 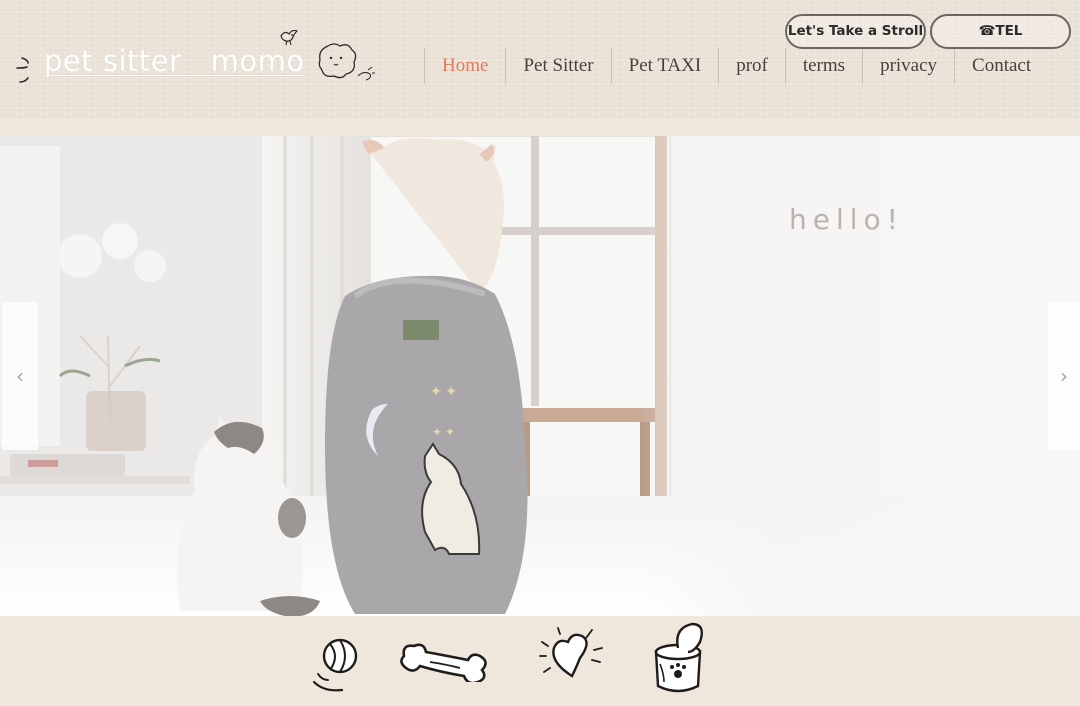 I want to click on hero-heading: hello!, so click(x=846, y=219).